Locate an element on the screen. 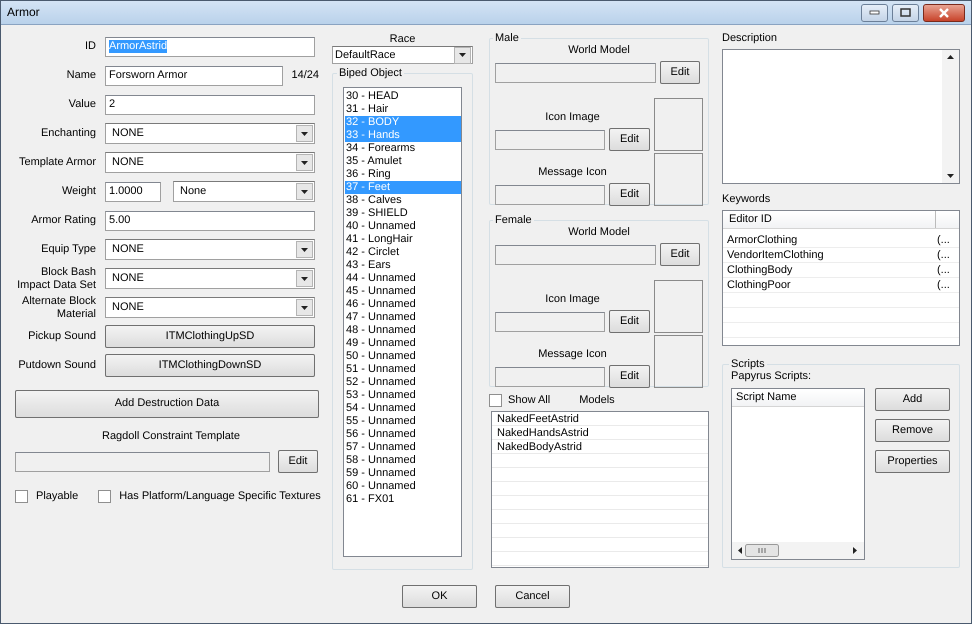 This screenshot has width=972, height=624. dropdown: None is located at coordinates (244, 191).